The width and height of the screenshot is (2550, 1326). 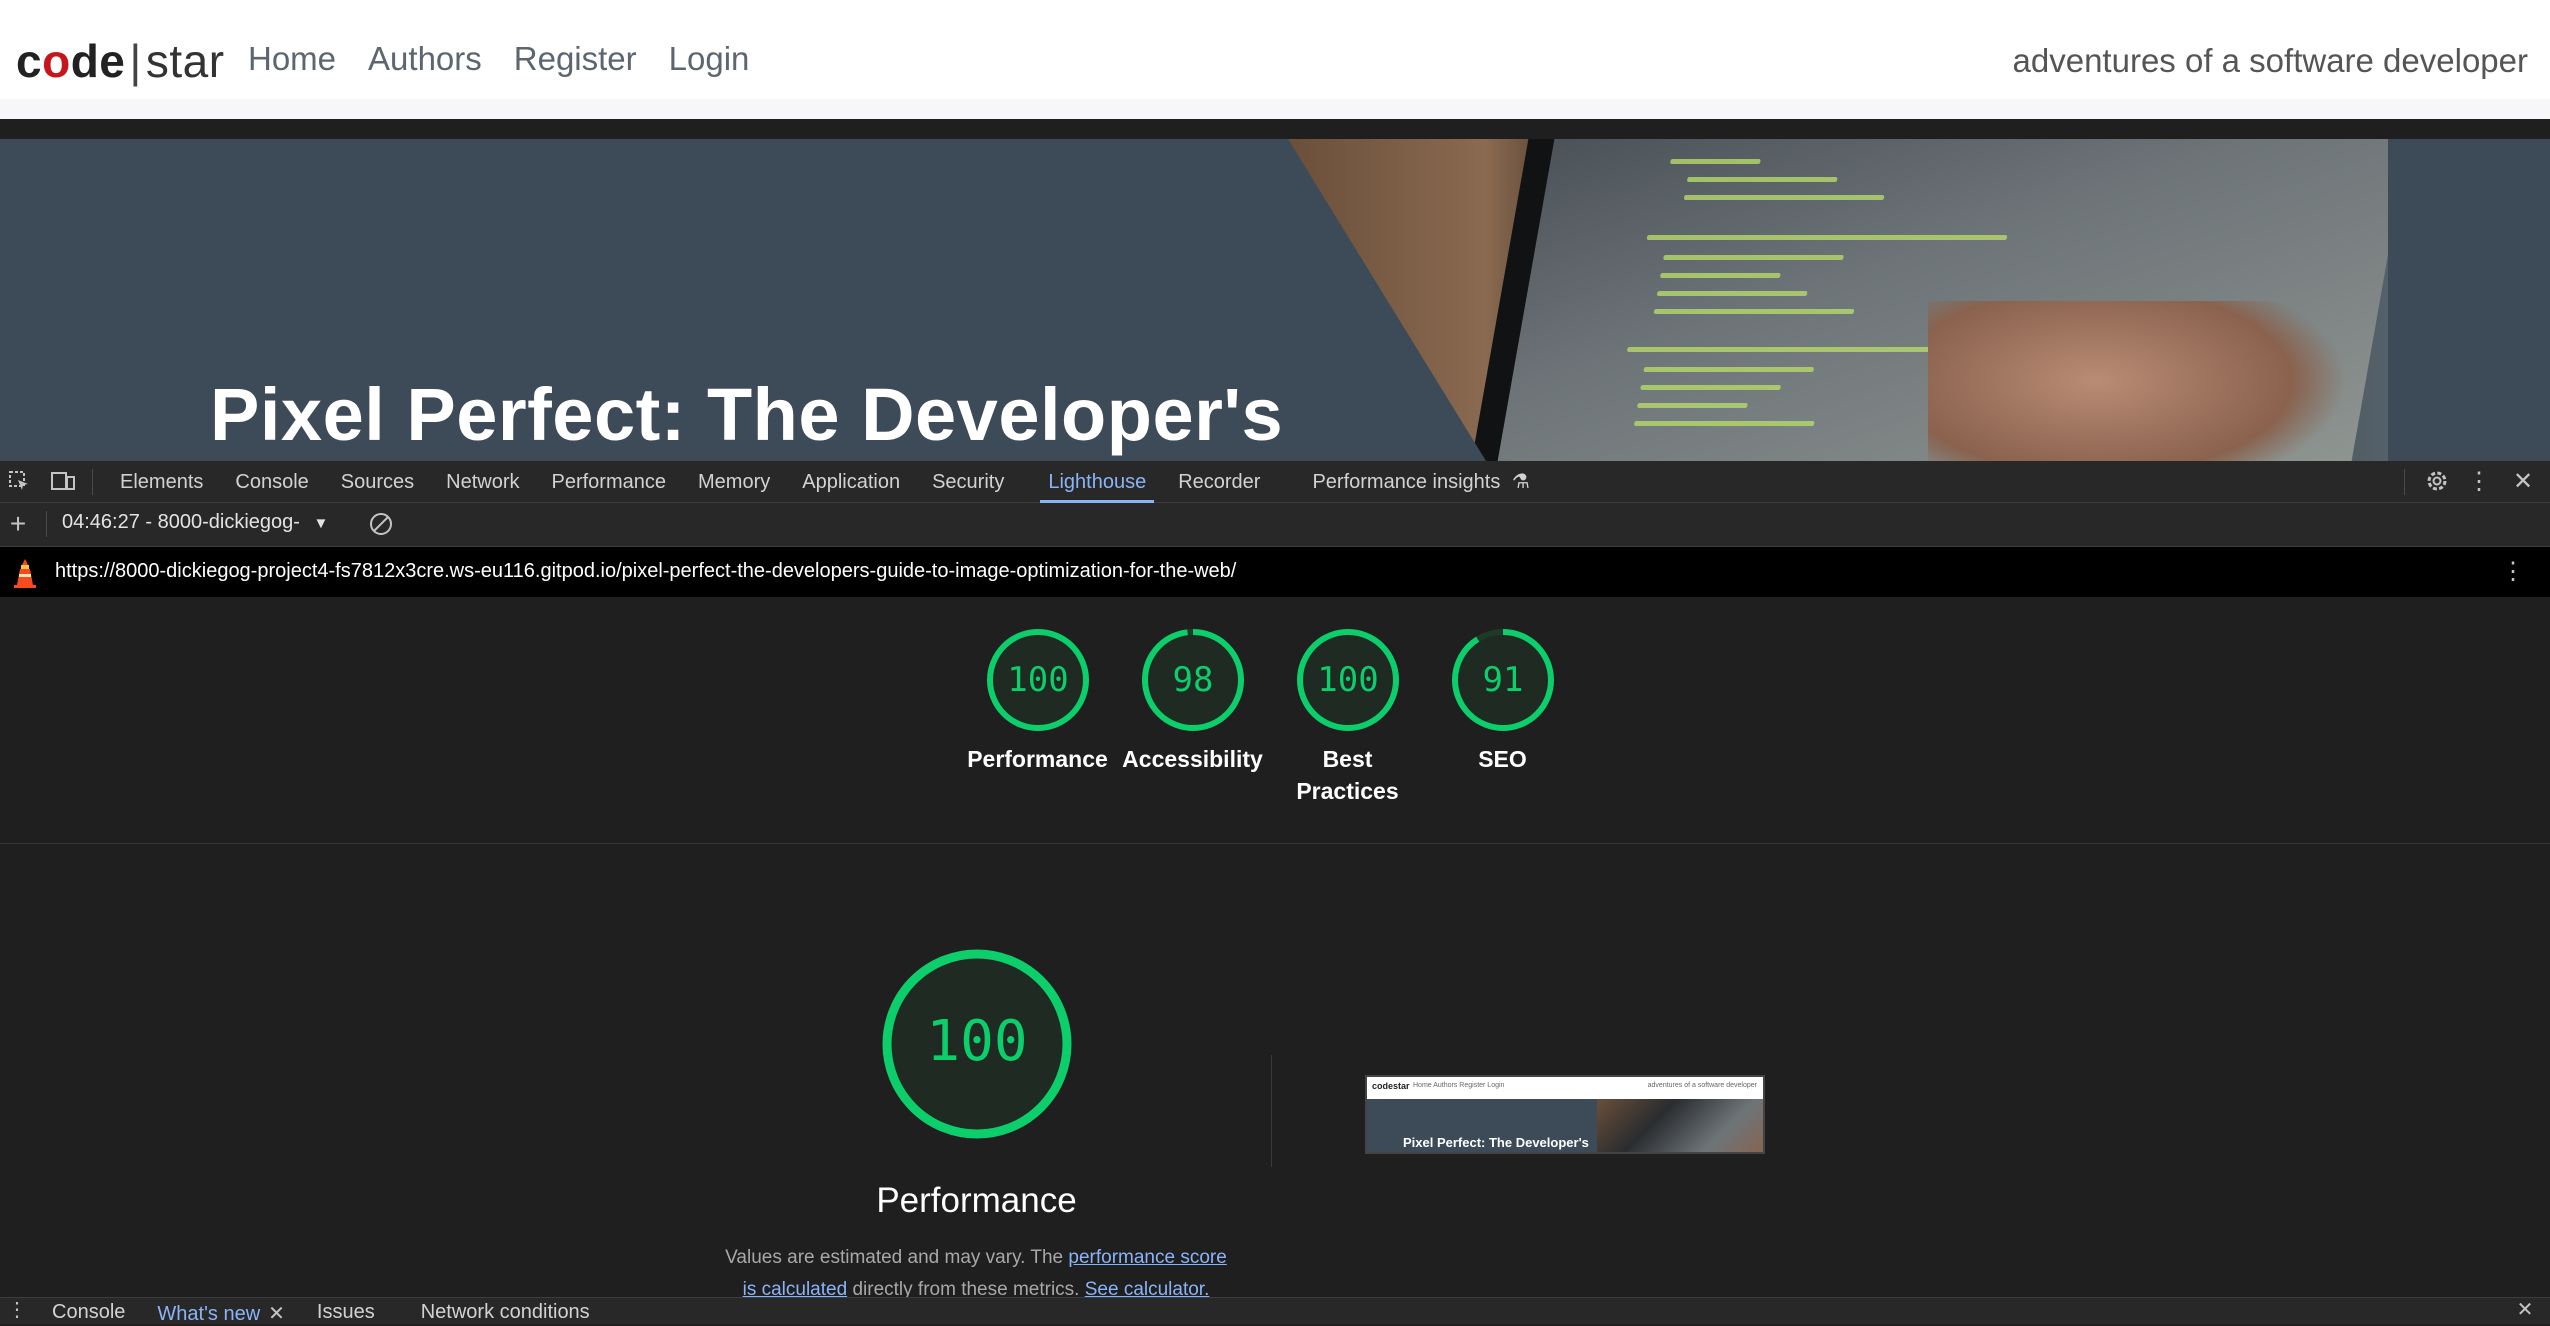 I want to click on gauge-accessibility: 98 Accessibility, so click(x=1192, y=717).